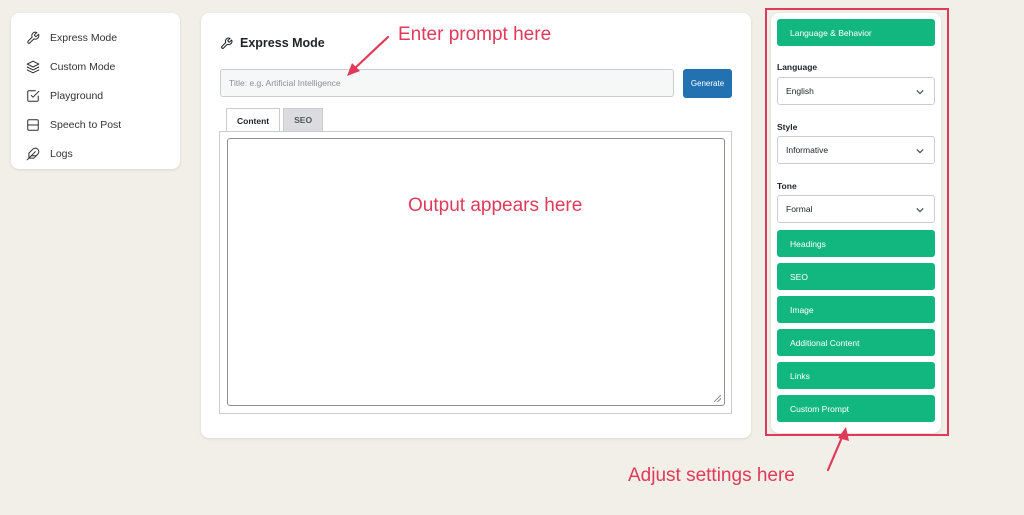 This screenshot has height=515, width=1024. What do you see at coordinates (33, 67) in the screenshot?
I see `layers-icon` at bounding box center [33, 67].